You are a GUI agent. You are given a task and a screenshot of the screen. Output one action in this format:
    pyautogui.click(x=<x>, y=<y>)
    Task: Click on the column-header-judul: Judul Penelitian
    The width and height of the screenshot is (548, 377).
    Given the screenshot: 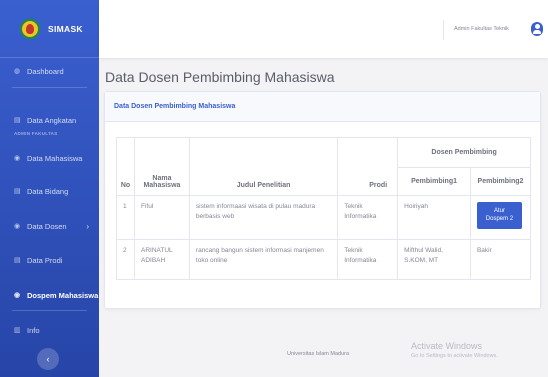 What is the action you would take?
    pyautogui.click(x=263, y=166)
    